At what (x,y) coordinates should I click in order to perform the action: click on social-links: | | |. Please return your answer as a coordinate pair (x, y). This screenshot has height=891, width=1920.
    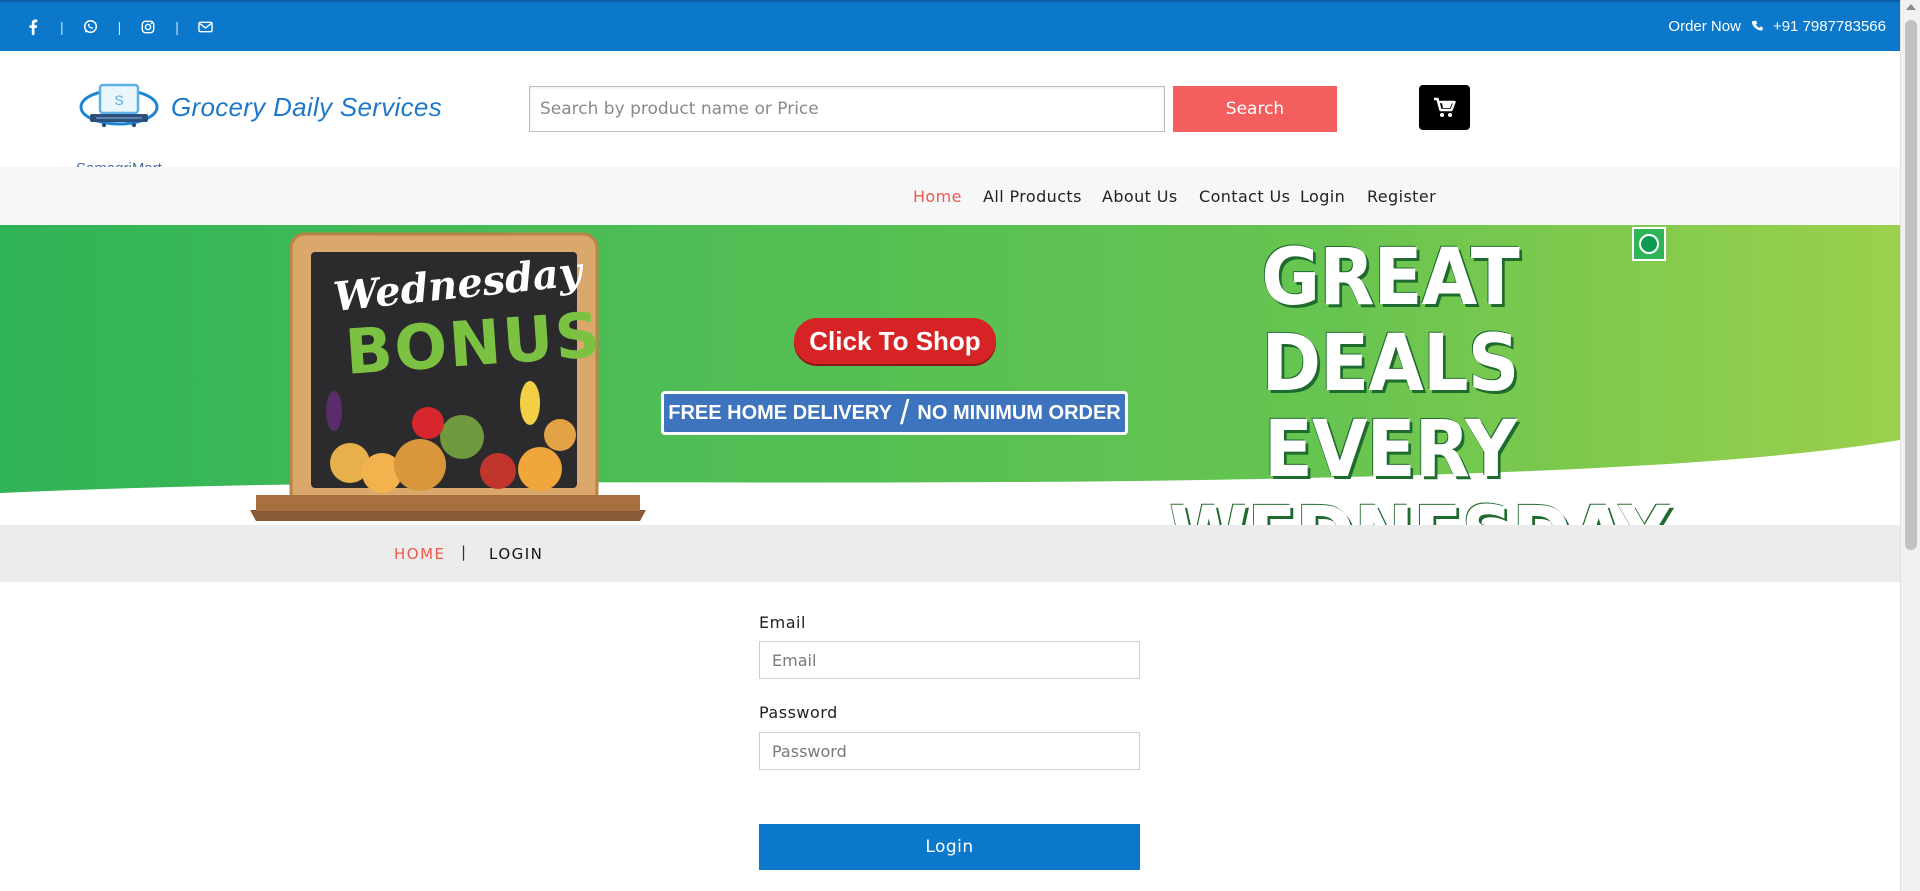
    Looking at the image, I should click on (119, 26).